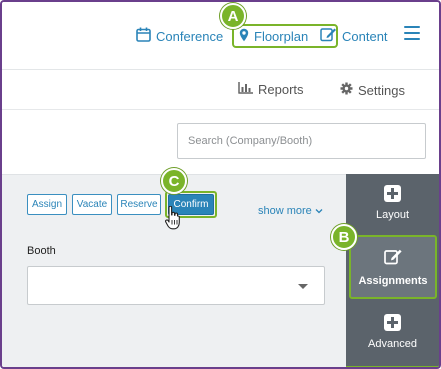 The width and height of the screenshot is (441, 369). Describe the element at coordinates (393, 280) in the screenshot. I see `sidebar-item-label: Assignments` at that location.